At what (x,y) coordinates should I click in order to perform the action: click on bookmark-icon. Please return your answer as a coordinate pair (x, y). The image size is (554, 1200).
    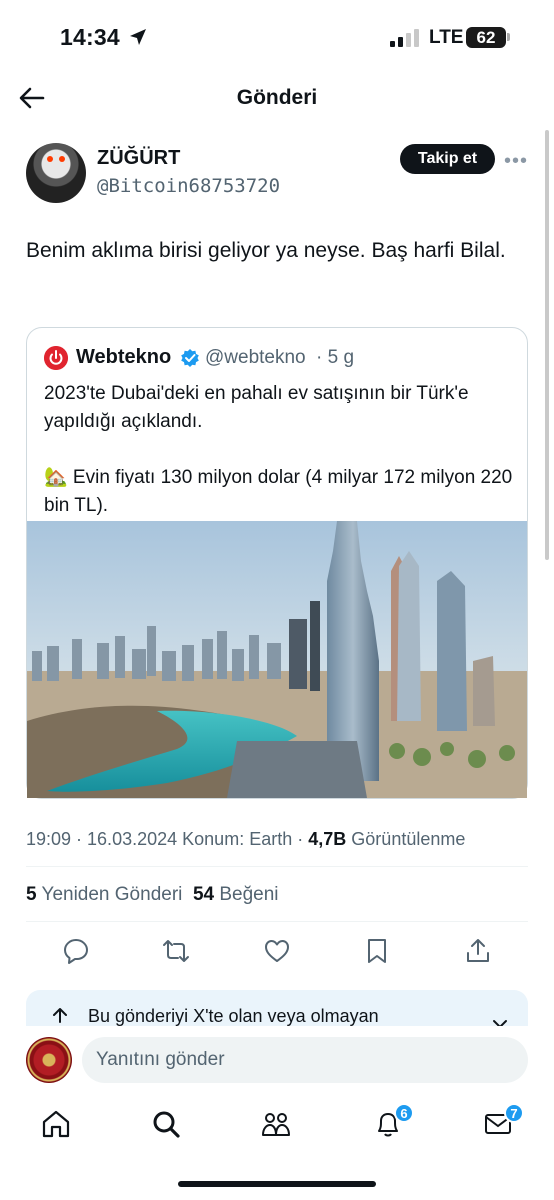
    Looking at the image, I should click on (377, 951).